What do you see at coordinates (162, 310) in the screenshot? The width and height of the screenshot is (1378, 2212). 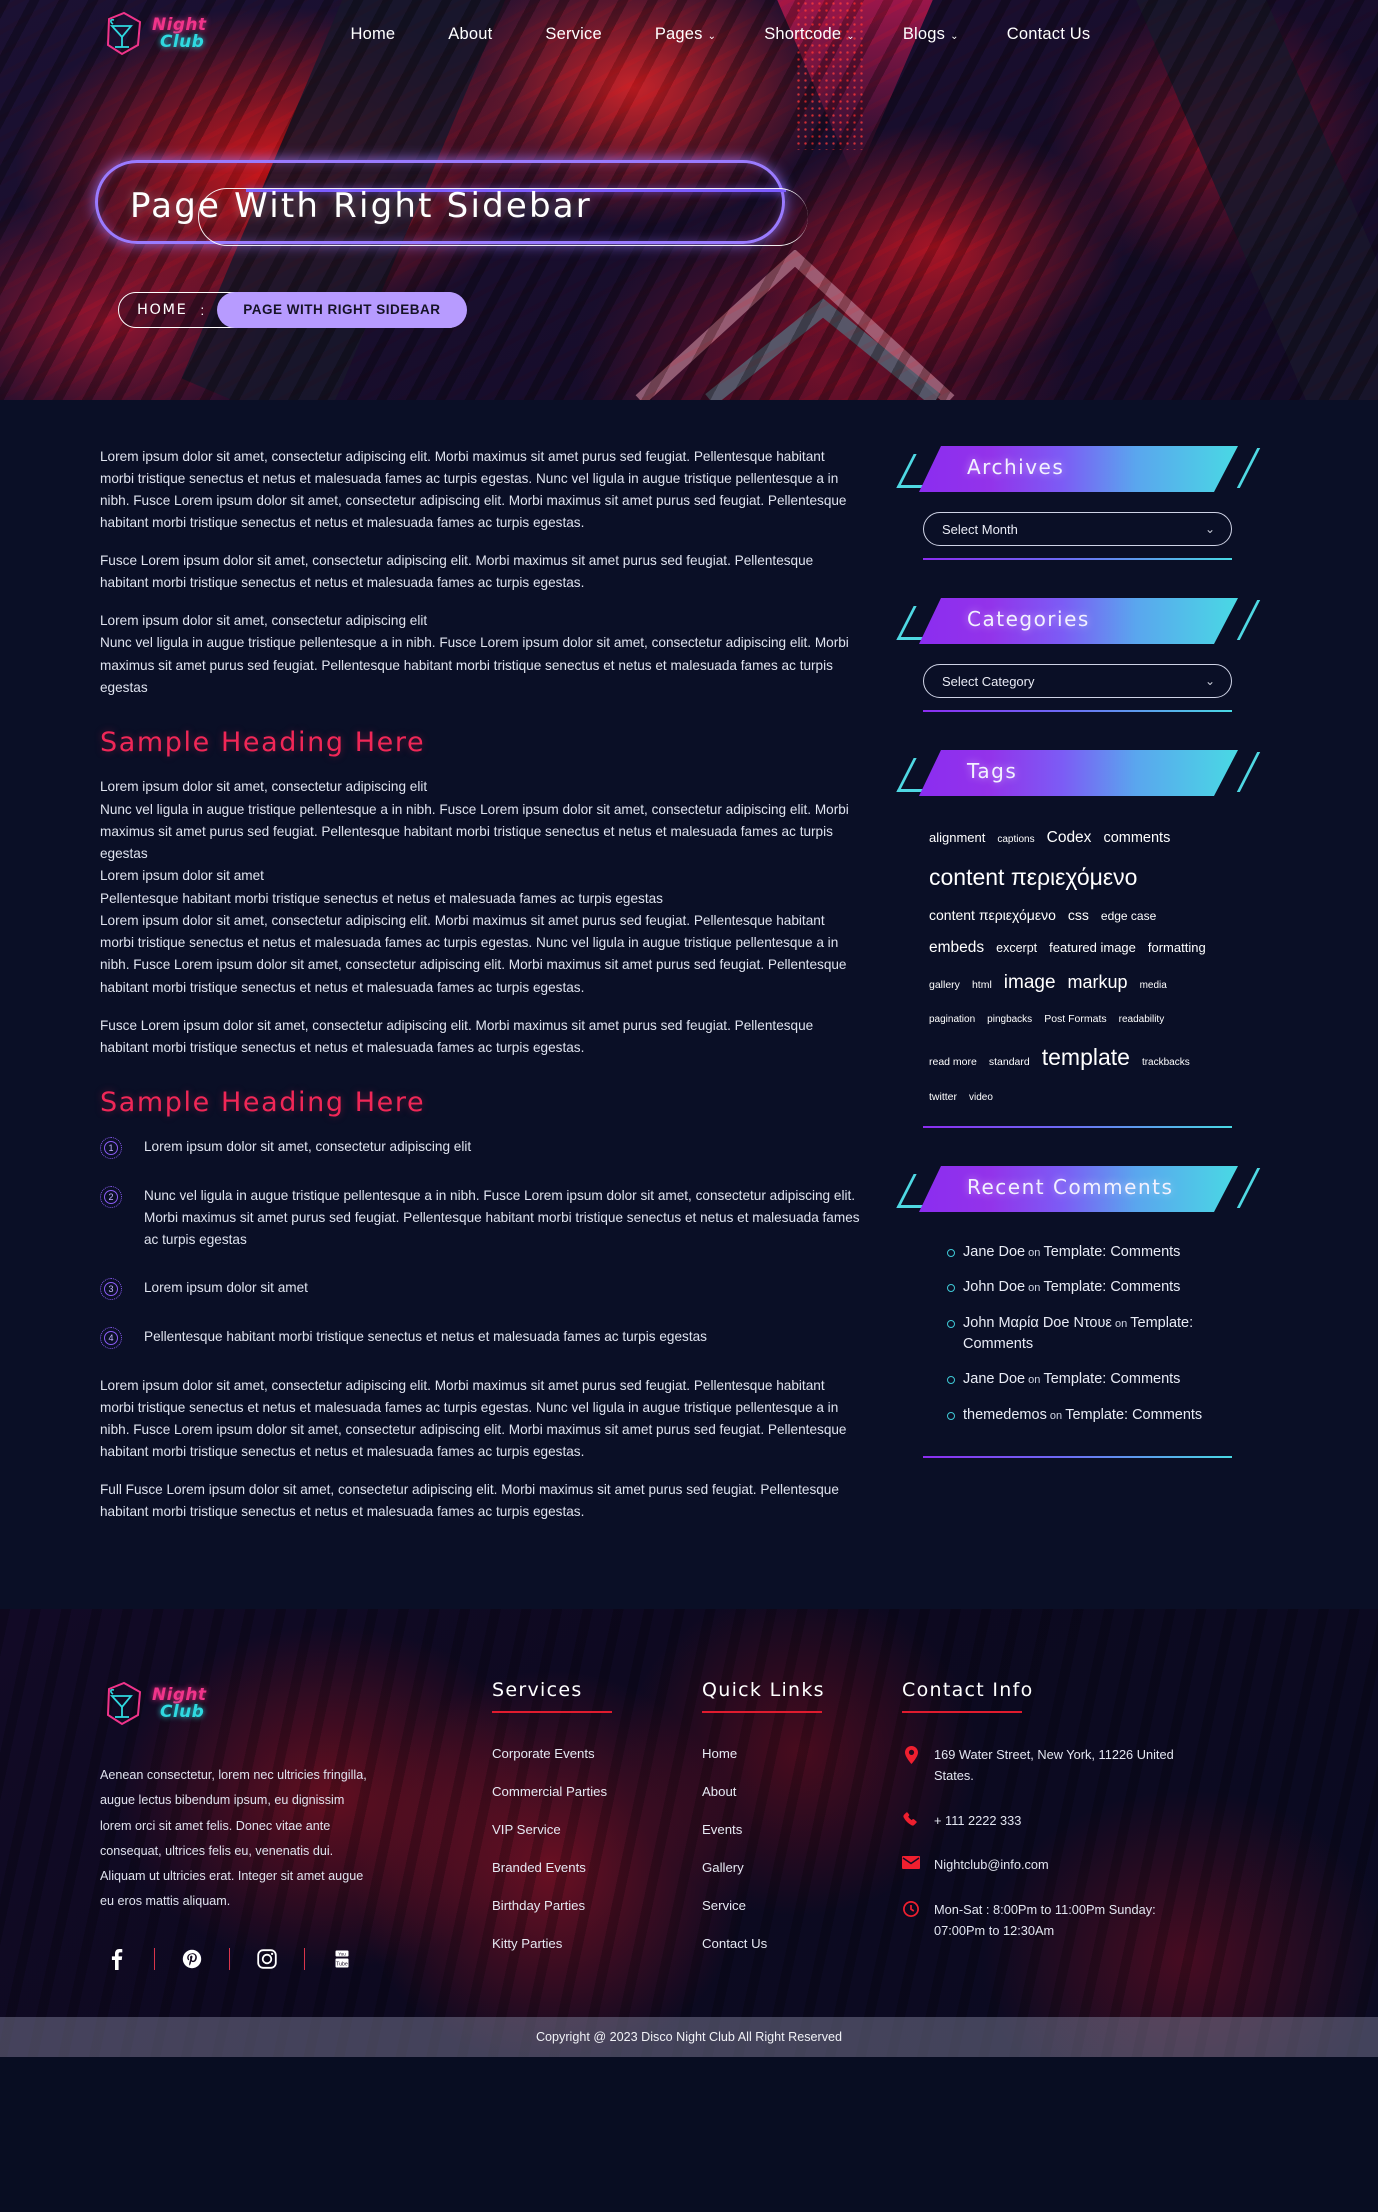 I see `breadcrumb-home-link: HOME` at bounding box center [162, 310].